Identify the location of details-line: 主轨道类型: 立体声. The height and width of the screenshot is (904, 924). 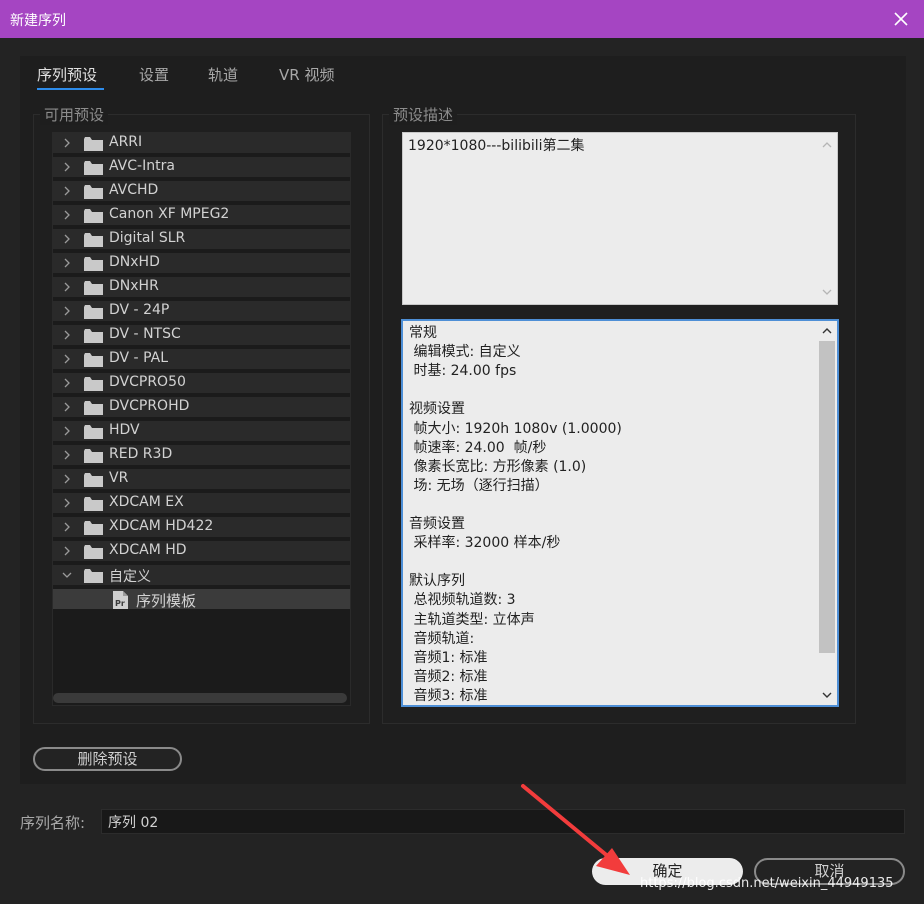
(472, 619).